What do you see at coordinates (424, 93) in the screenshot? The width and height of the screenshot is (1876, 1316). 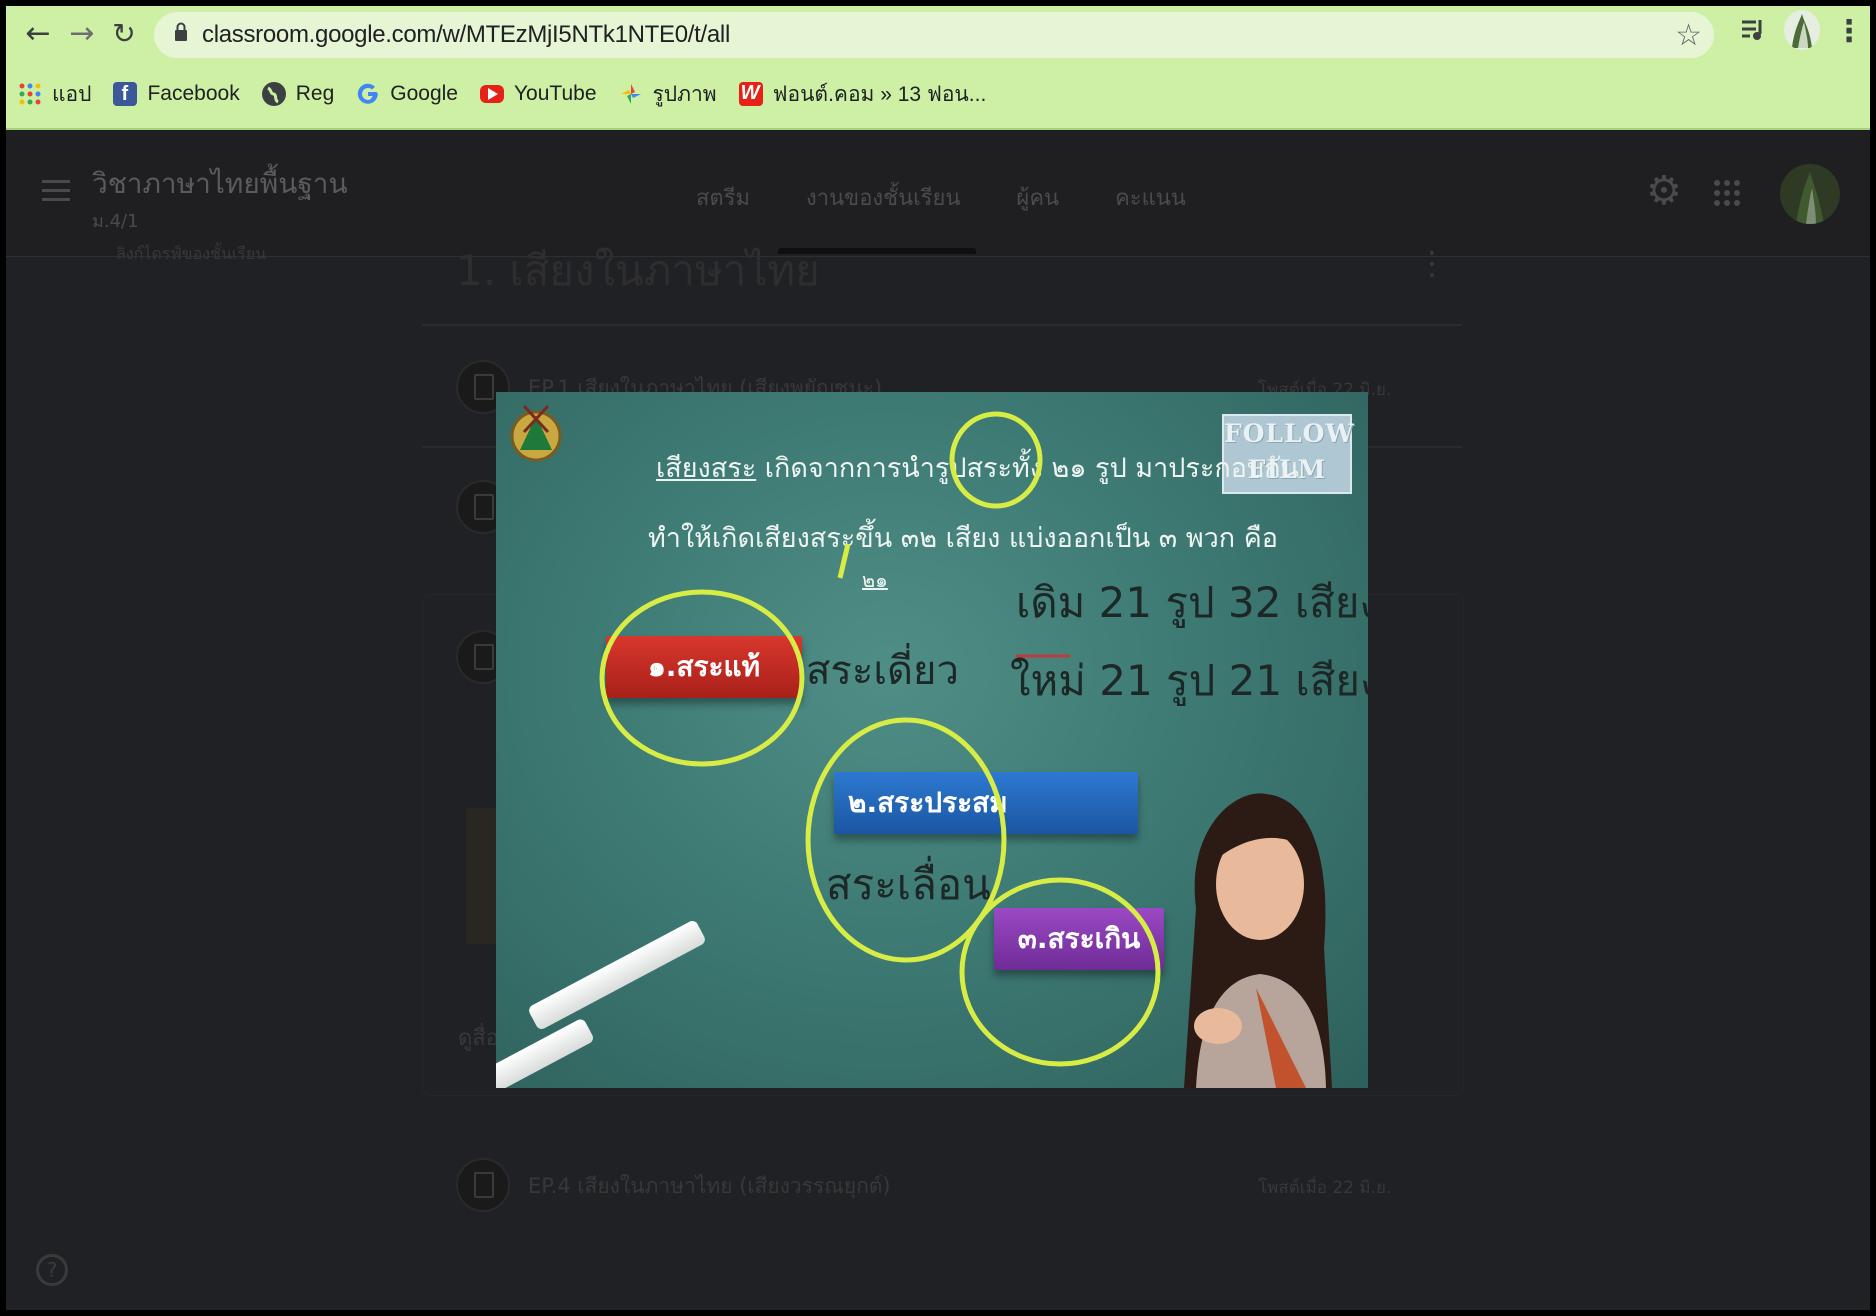 I see `bookmark-label: Google` at bounding box center [424, 93].